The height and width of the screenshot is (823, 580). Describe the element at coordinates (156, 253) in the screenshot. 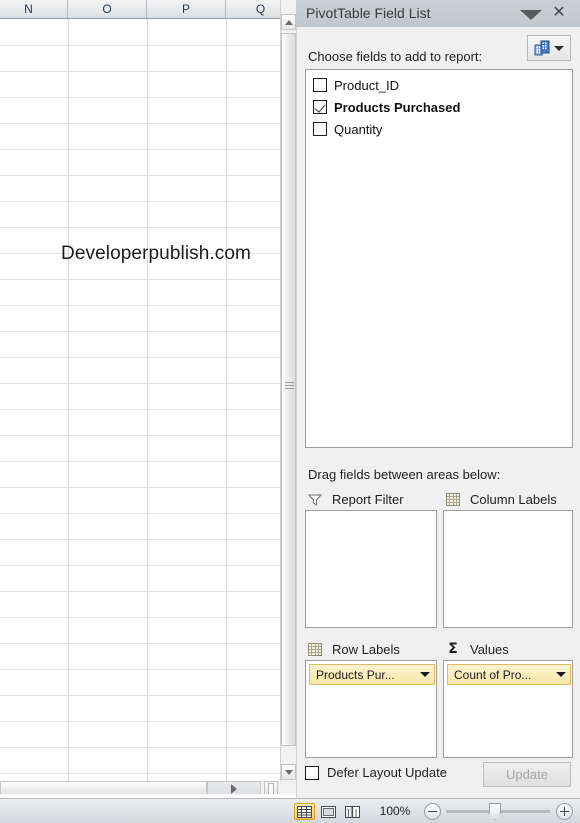

I see `watermark-text: Developerpublish.com` at that location.